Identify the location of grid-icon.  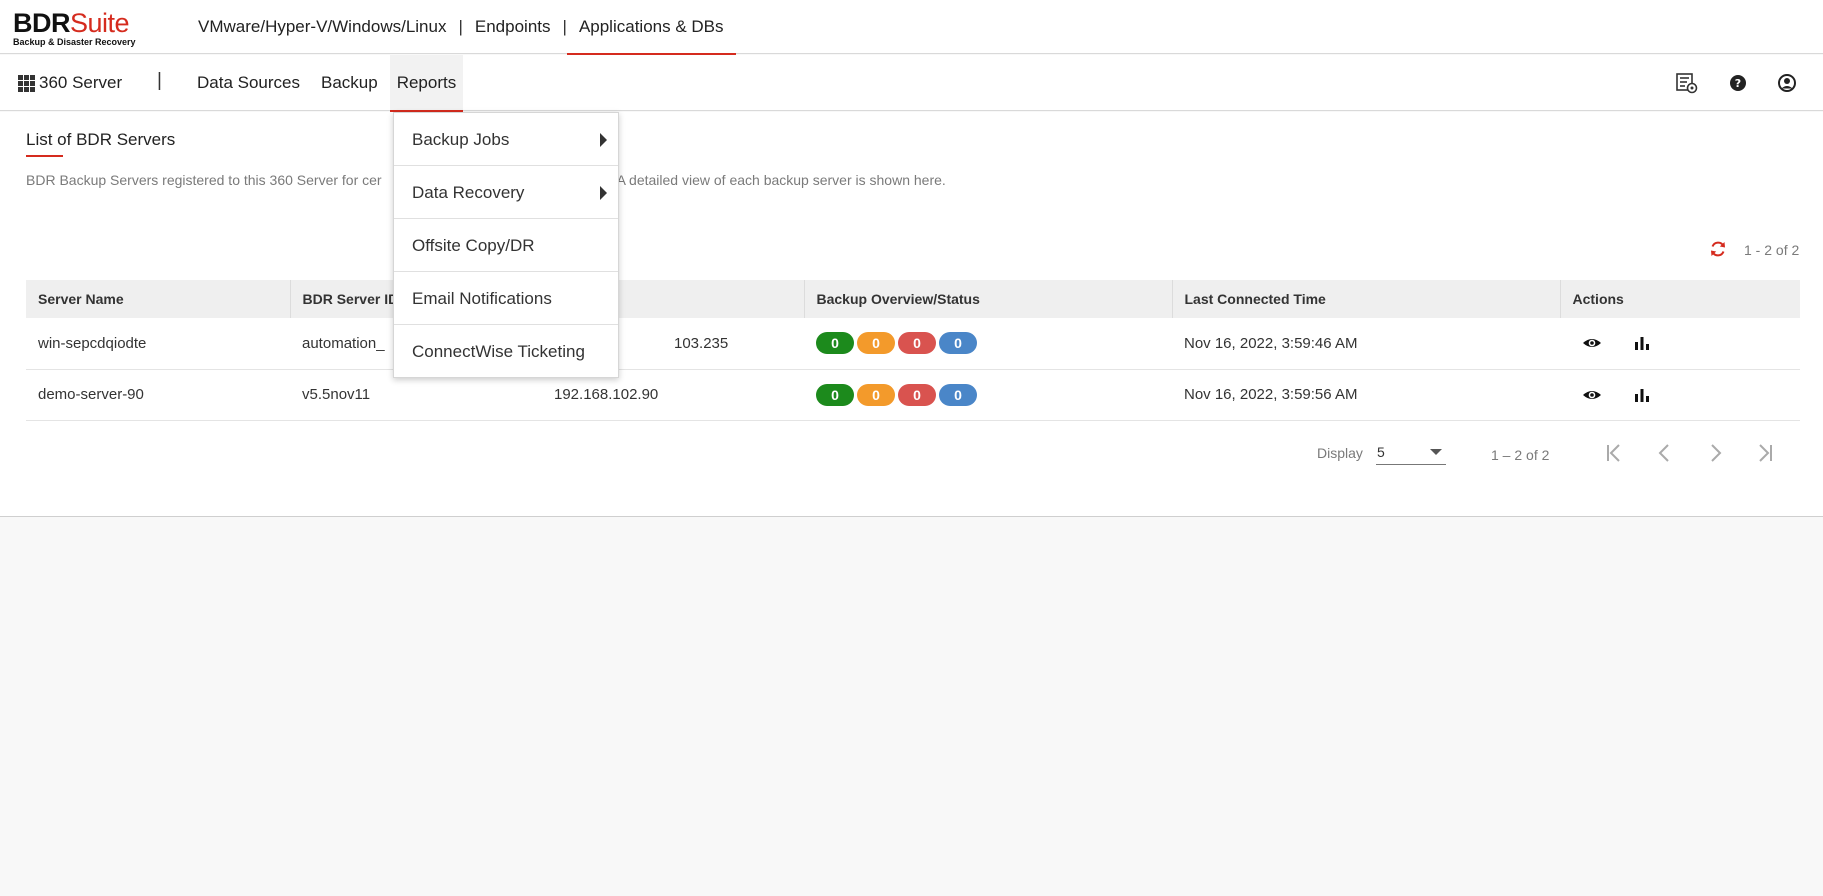
(26, 83).